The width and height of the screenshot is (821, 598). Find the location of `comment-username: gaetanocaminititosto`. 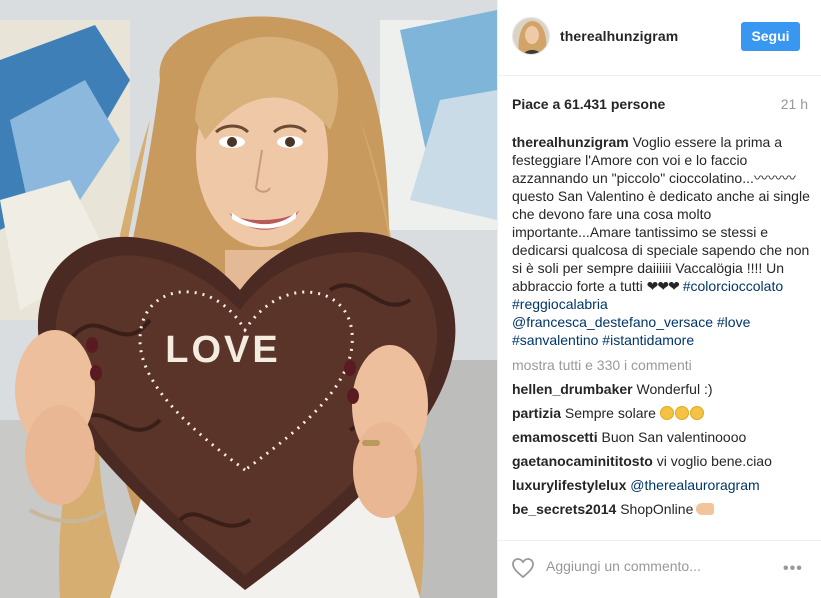

comment-username: gaetanocaminititosto is located at coordinates (582, 461).